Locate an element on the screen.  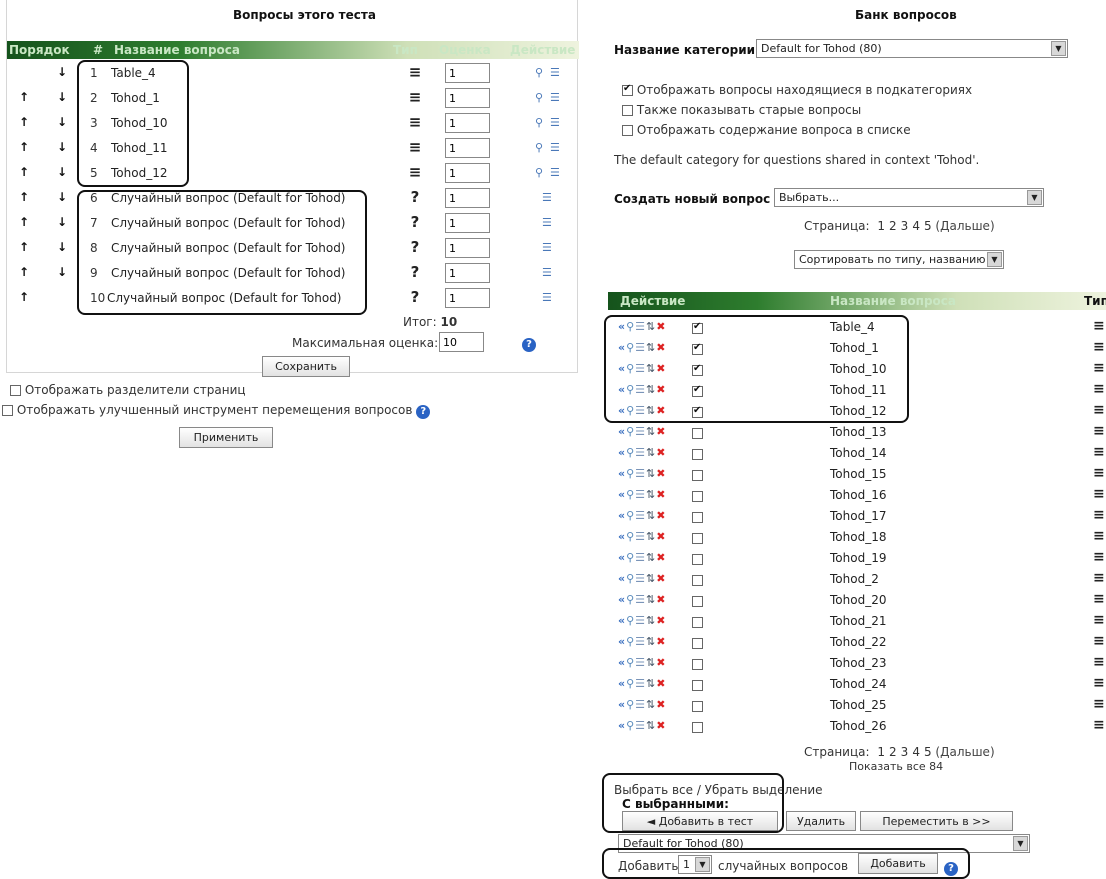
random-count-select: 1 ▼ is located at coordinates (695, 864).